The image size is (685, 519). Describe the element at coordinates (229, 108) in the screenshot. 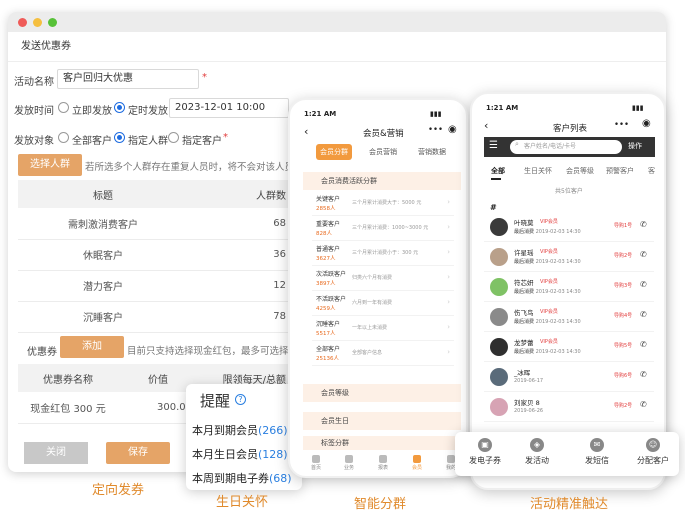

I see `send-datetime-input: 2023-12-01 10:00` at that location.